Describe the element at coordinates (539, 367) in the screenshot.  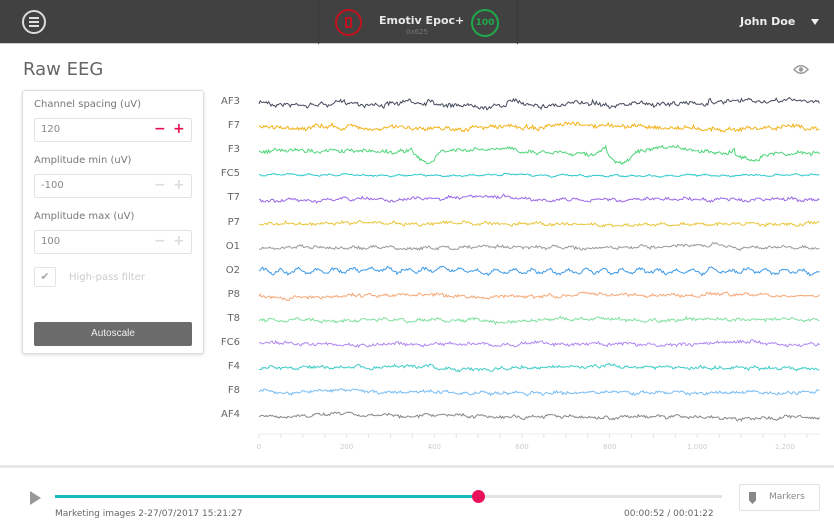
I see `eeg-trace-f4` at that location.